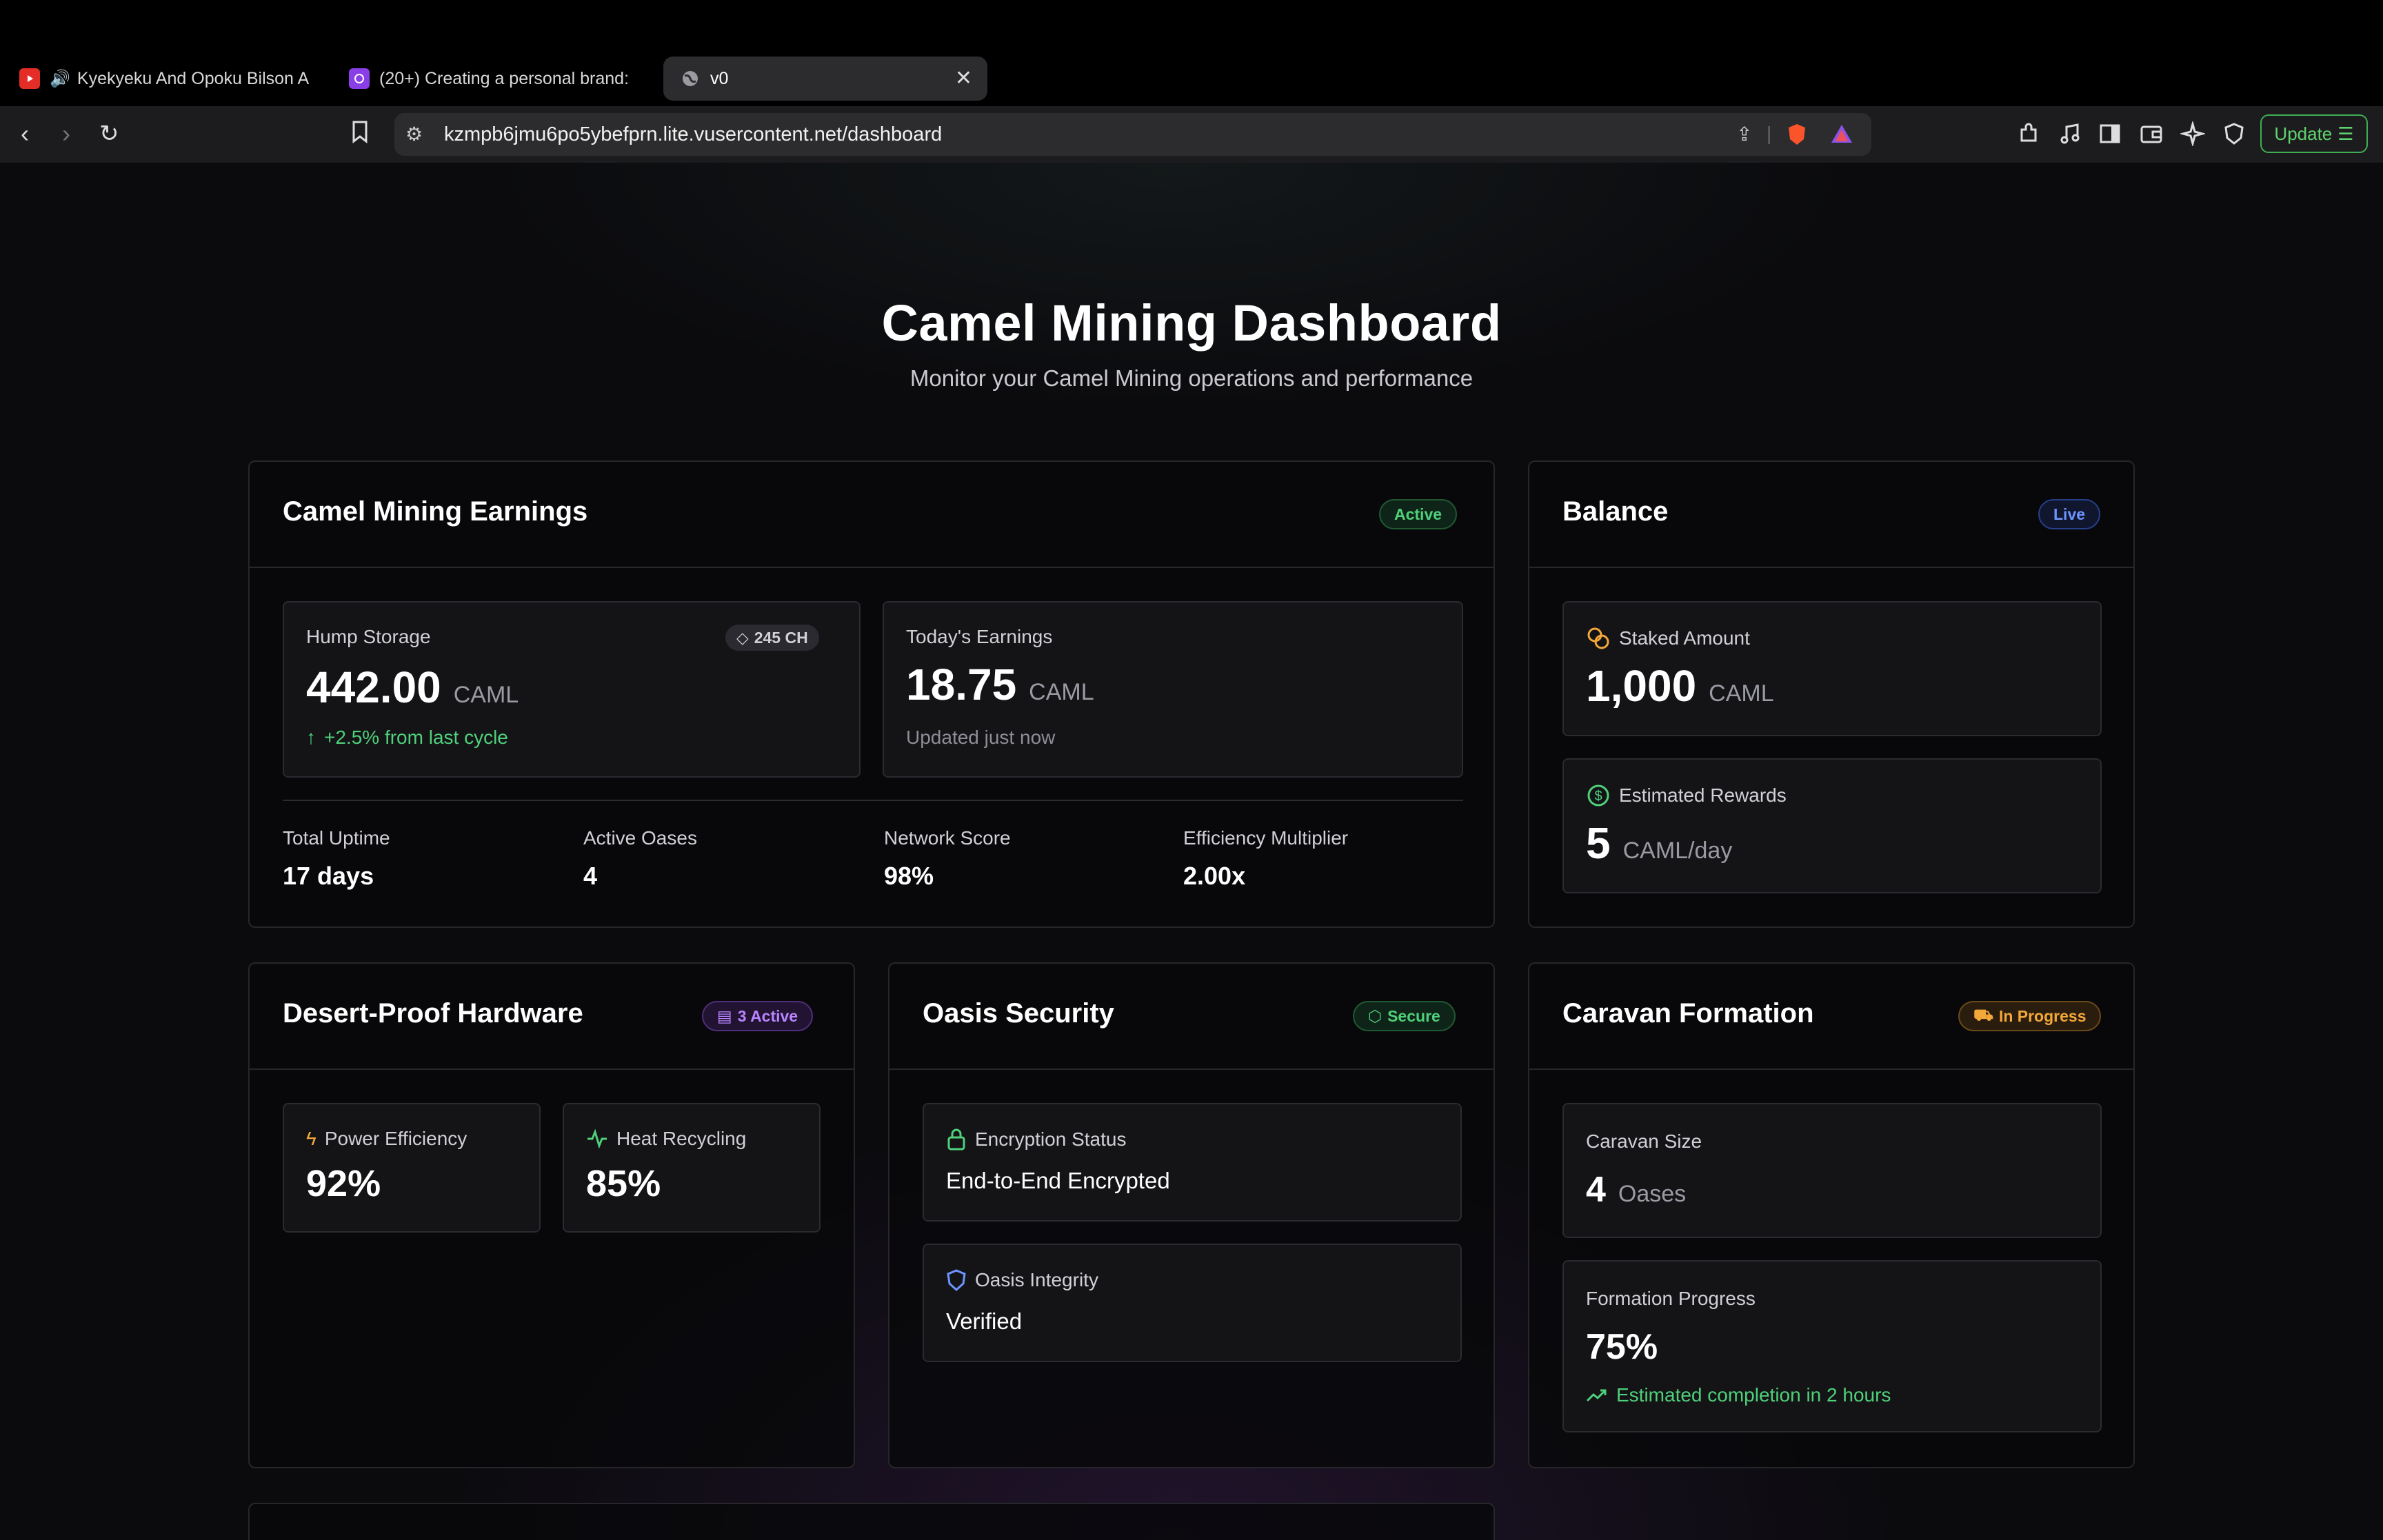  What do you see at coordinates (328, 876) in the screenshot?
I see `stat-value: 17 days` at bounding box center [328, 876].